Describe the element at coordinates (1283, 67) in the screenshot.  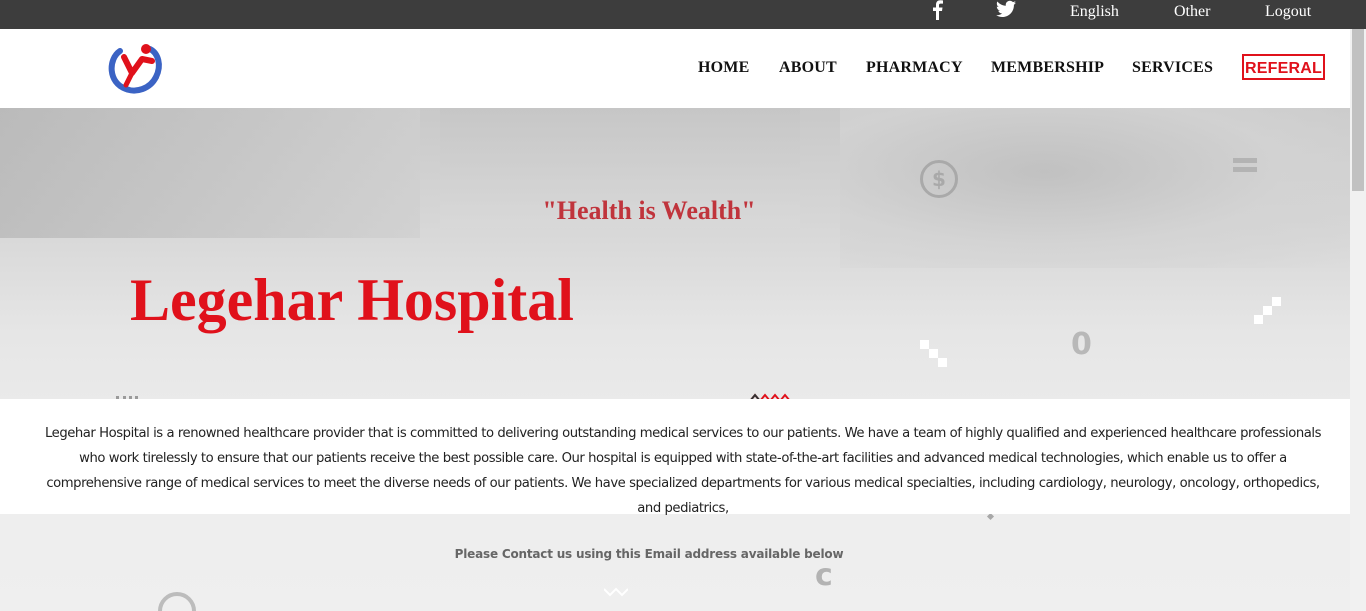
I see `nav-referal: REFERAL` at that location.